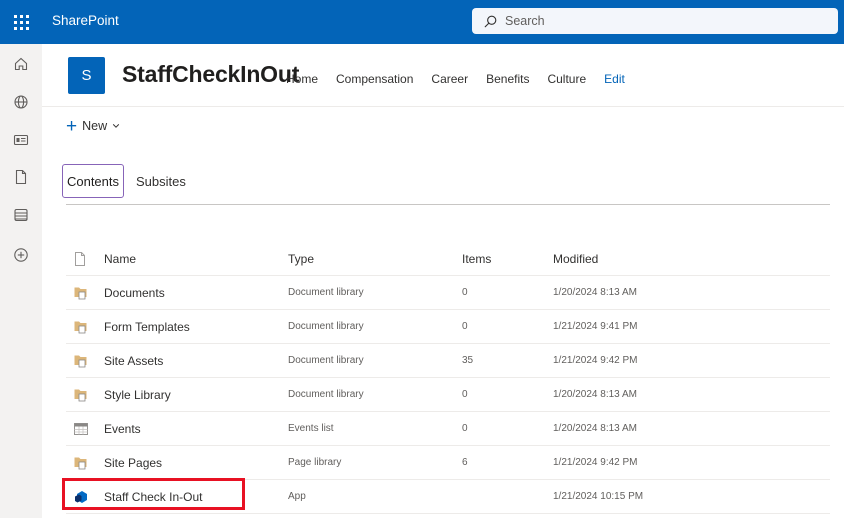  I want to click on item-name: Documents, so click(134, 292).